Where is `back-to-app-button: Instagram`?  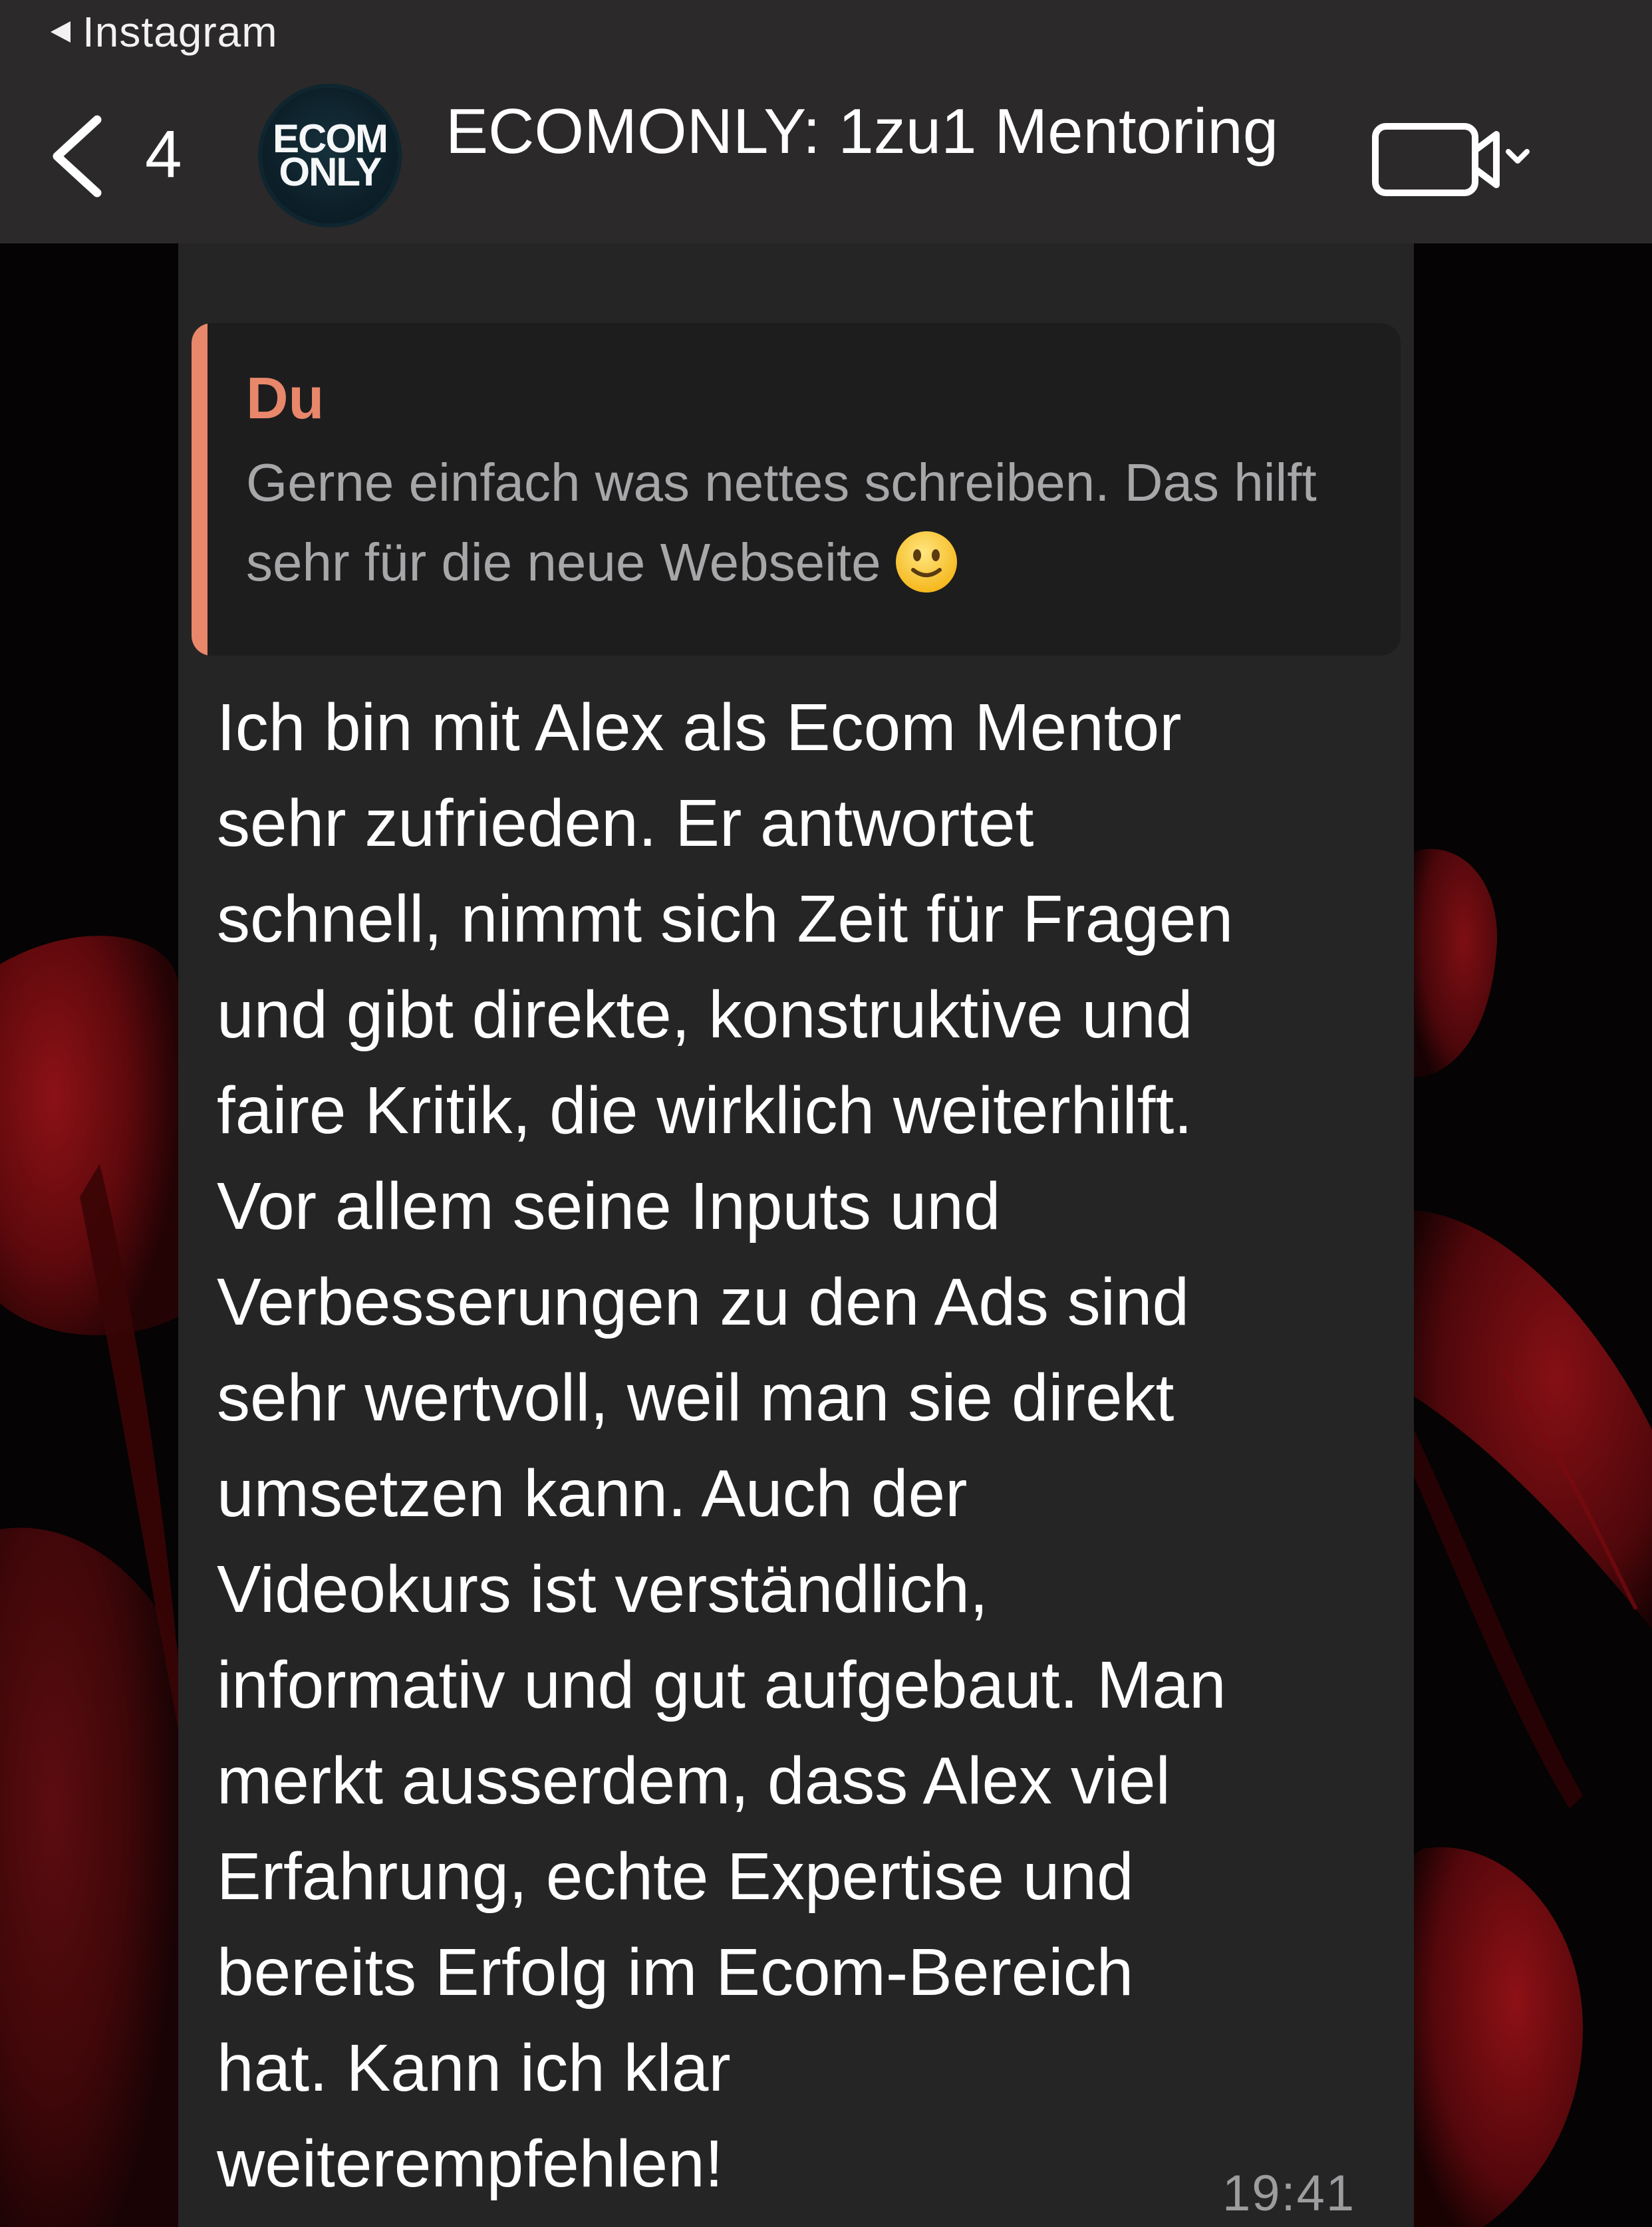
back-to-app-button: Instagram is located at coordinates (163, 32).